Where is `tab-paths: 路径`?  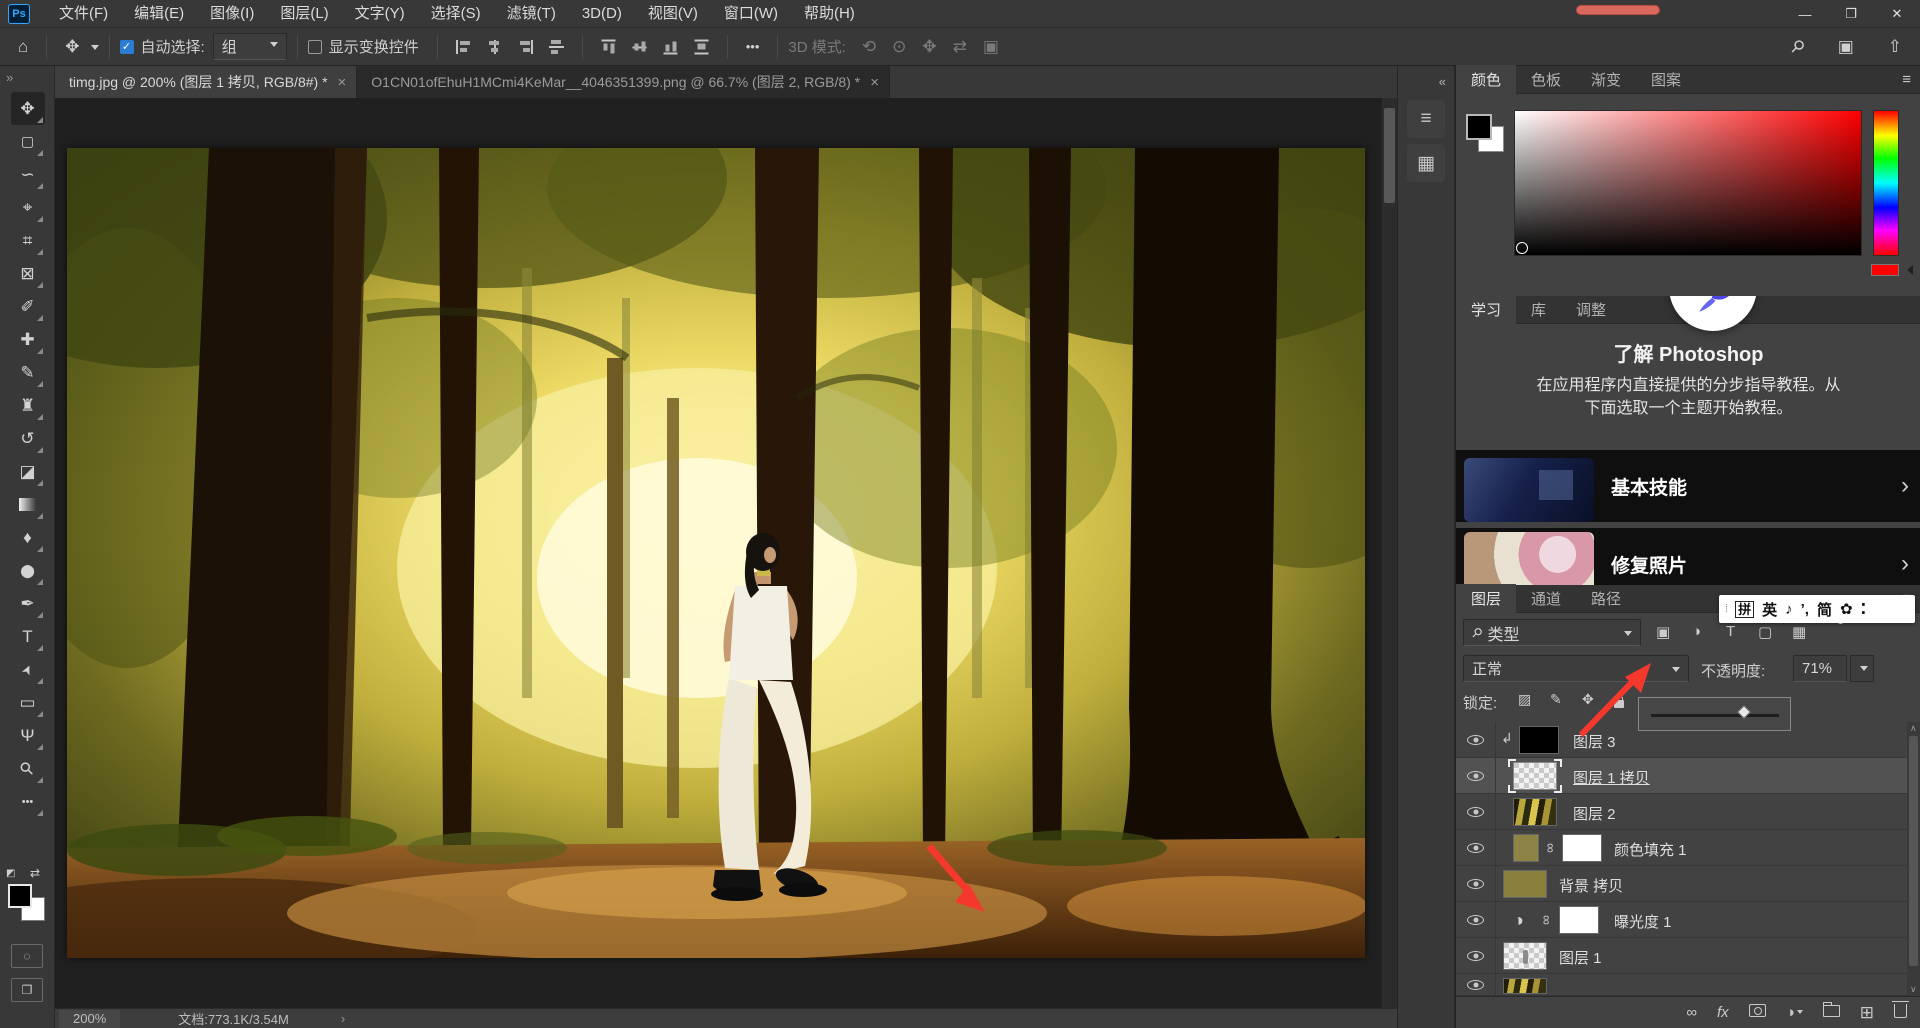
tab-paths: 路径 is located at coordinates (1606, 598).